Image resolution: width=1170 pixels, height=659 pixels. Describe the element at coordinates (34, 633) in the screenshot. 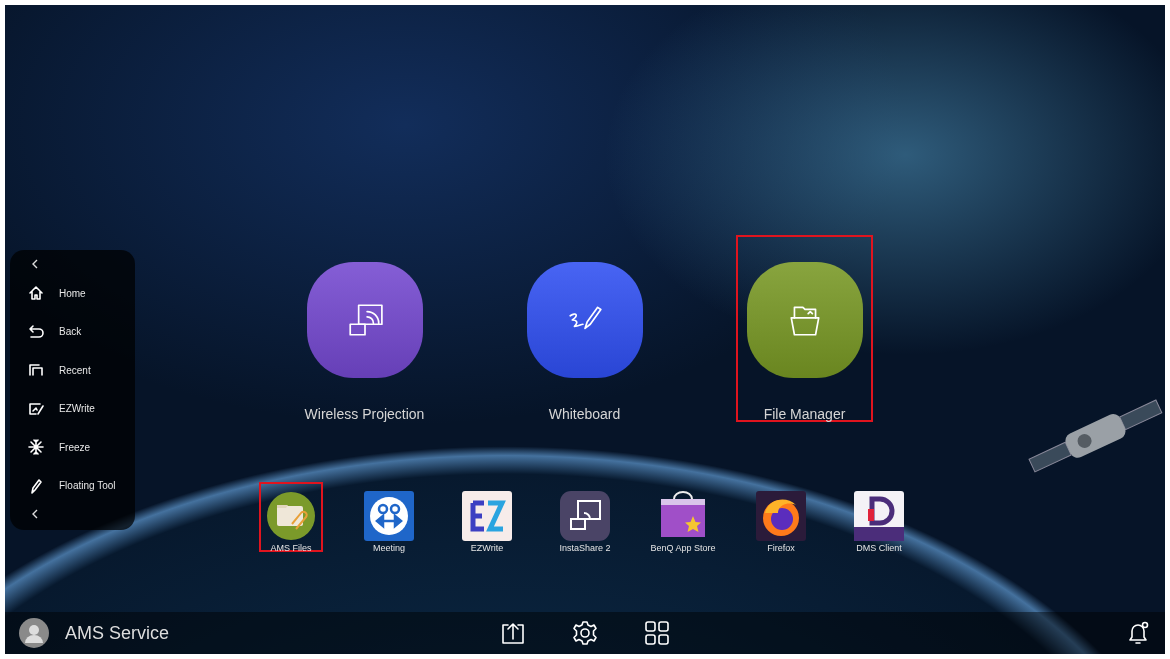

I see `user-avatar-icon` at that location.